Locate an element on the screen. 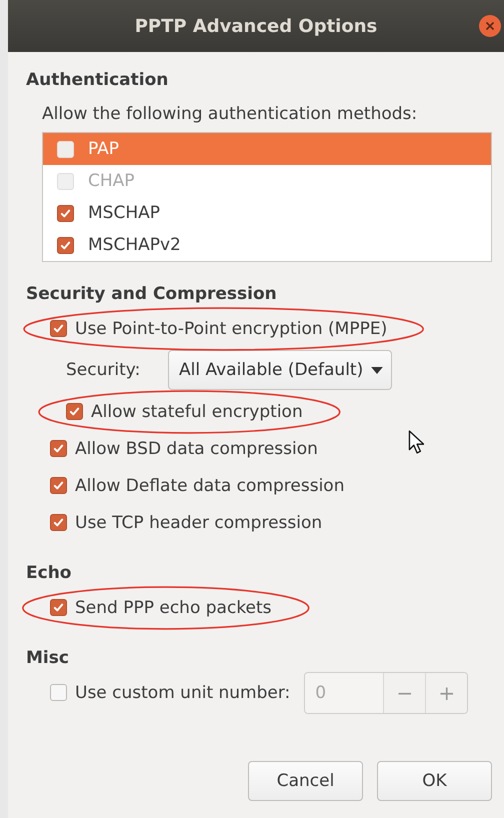 The width and height of the screenshot is (504, 818). list-item: MSCHAP is located at coordinates (267, 213).